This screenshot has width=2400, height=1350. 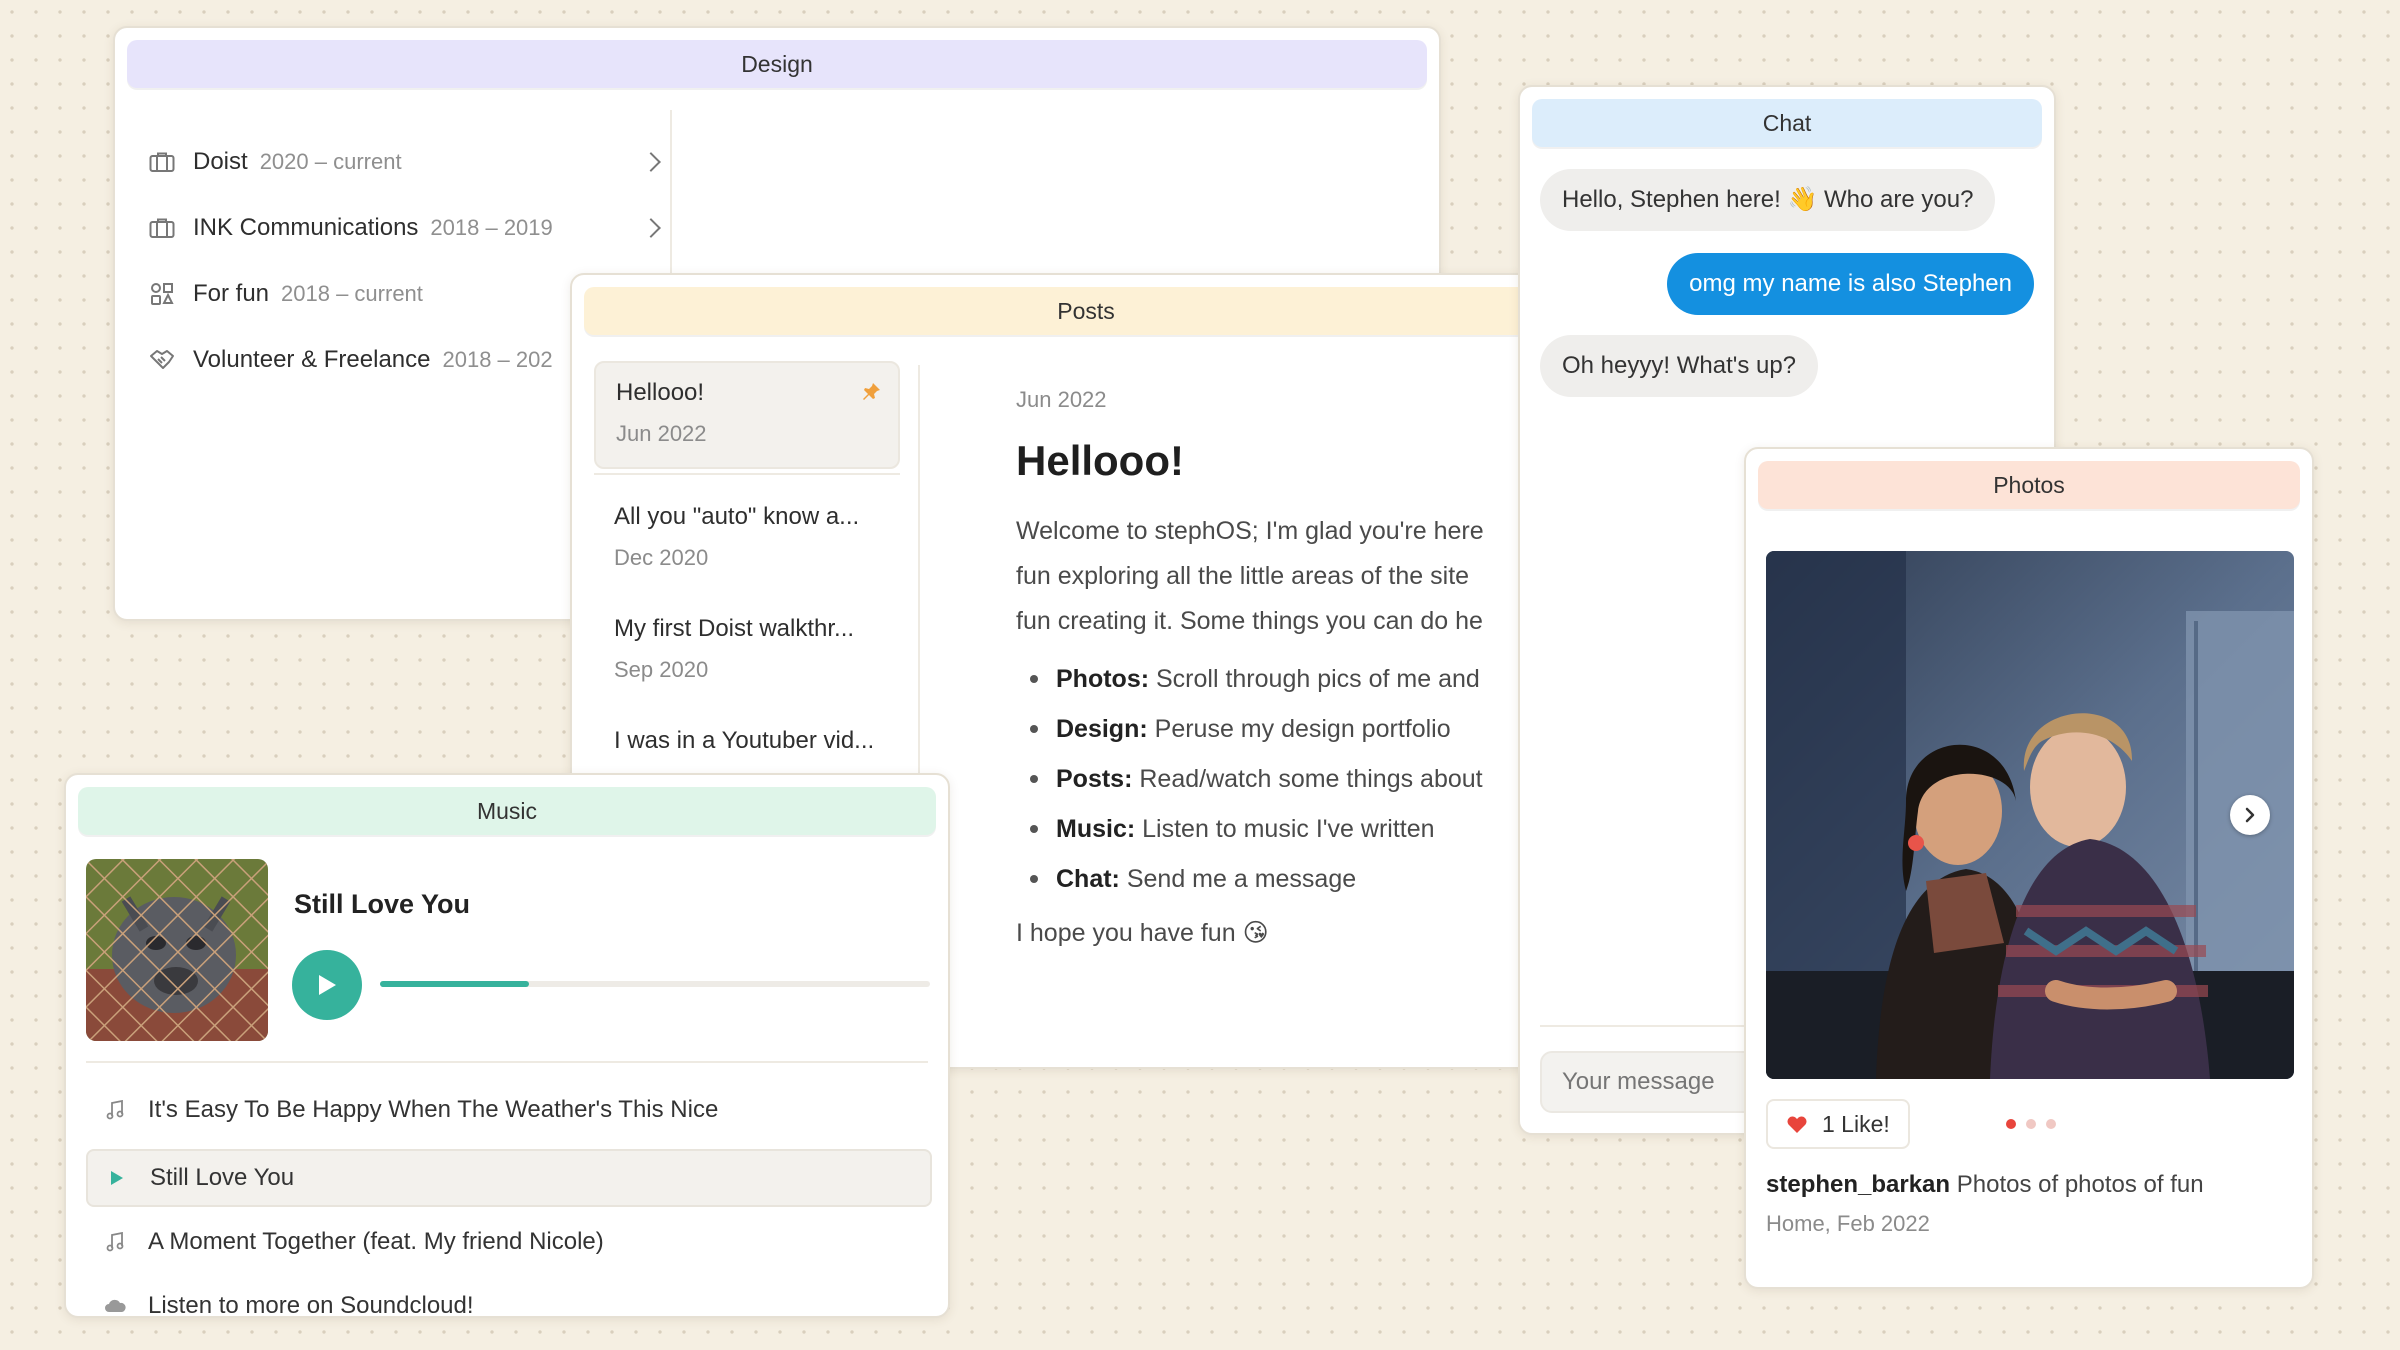 I want to click on post-date: Jun 2022, so click(x=661, y=433).